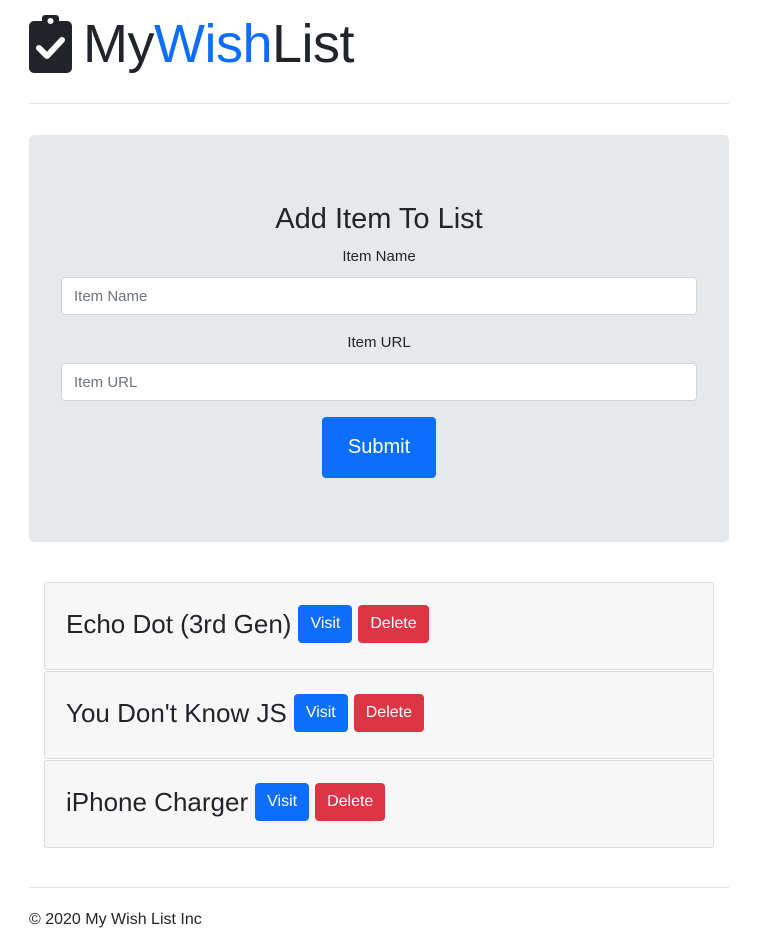 This screenshot has height=940, width=773. What do you see at coordinates (115, 919) in the screenshot?
I see `footer-copyright: © 2020 My Wish List Inc` at bounding box center [115, 919].